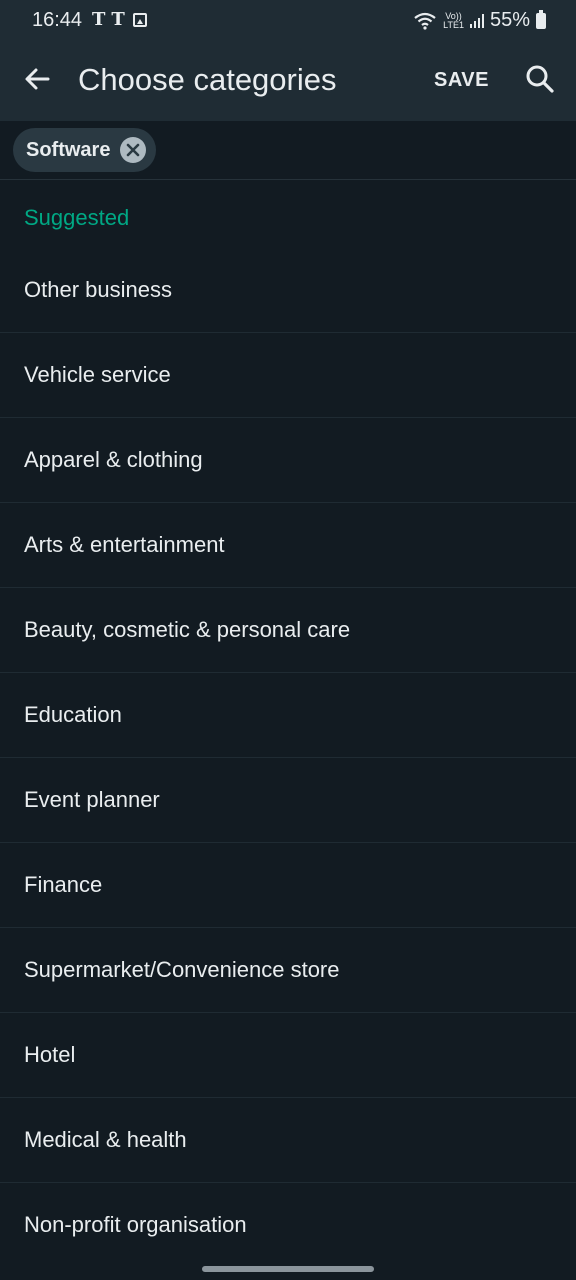 This screenshot has height=1280, width=576. Describe the element at coordinates (113, 459) in the screenshot. I see `list-item-label: Apparel & clothing` at that location.